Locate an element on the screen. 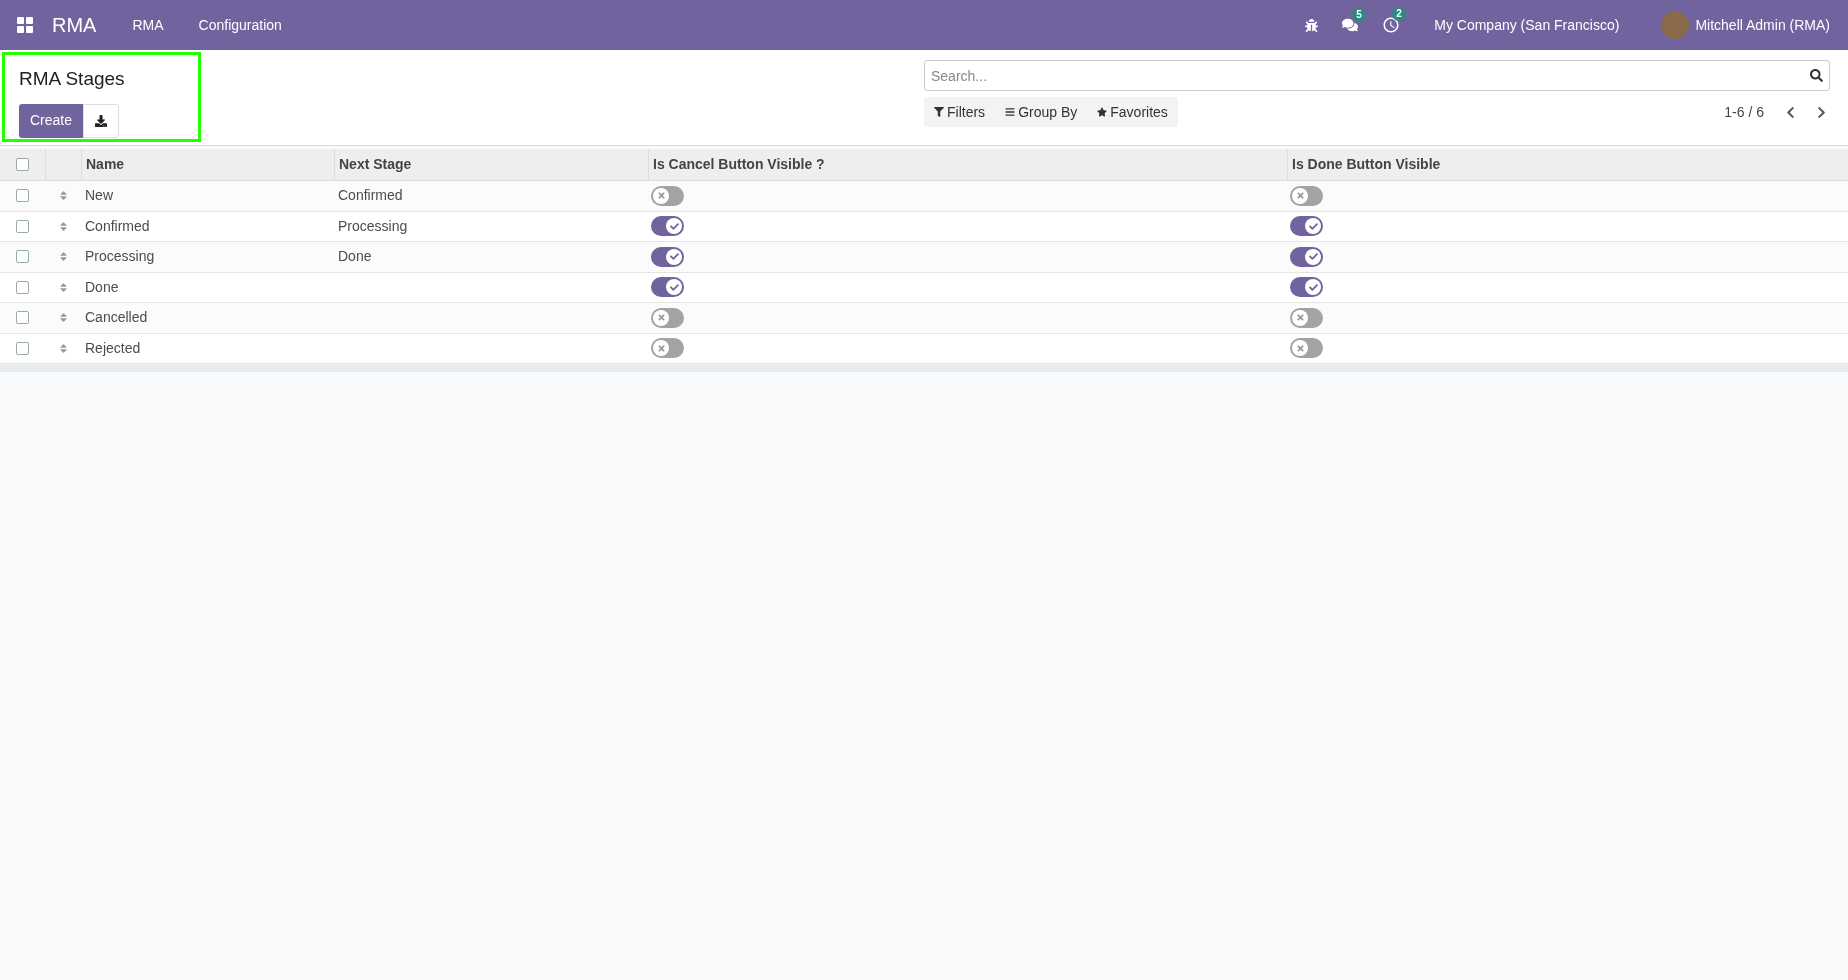 The image size is (1848, 980). previous-page-icon is located at coordinates (1790, 112).